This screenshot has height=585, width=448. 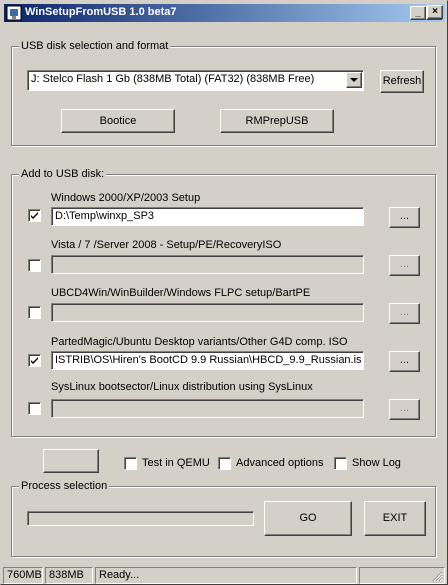 What do you see at coordinates (34, 312) in the screenshot?
I see `ubcd4win-checkbox` at bounding box center [34, 312].